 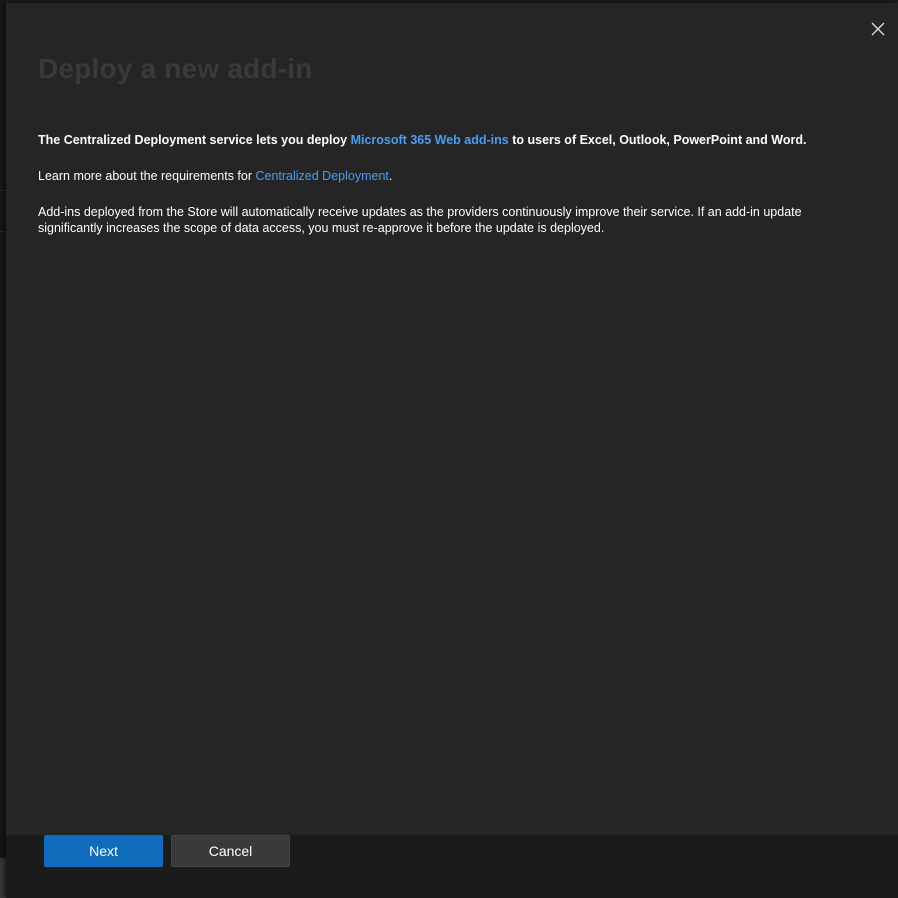 What do you see at coordinates (452, 866) in the screenshot?
I see `panel-footer: Next Cancel` at bounding box center [452, 866].